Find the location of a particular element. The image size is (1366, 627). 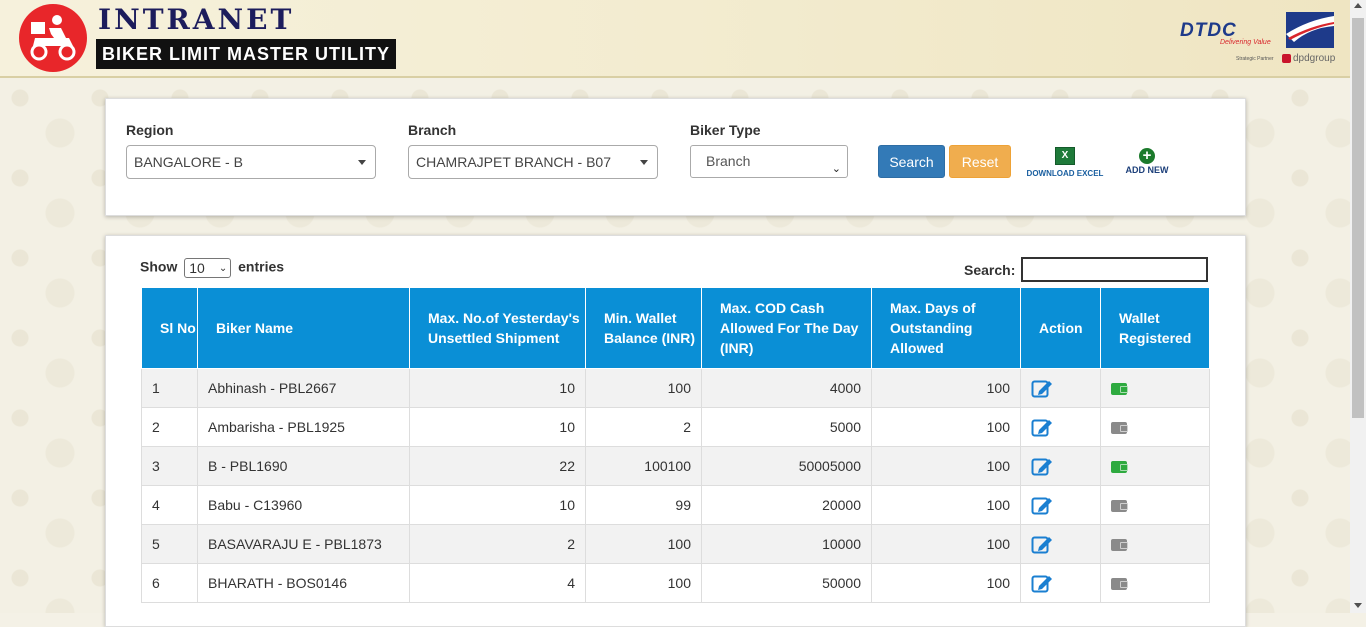

cell-sl-no: 2 is located at coordinates (169, 427).